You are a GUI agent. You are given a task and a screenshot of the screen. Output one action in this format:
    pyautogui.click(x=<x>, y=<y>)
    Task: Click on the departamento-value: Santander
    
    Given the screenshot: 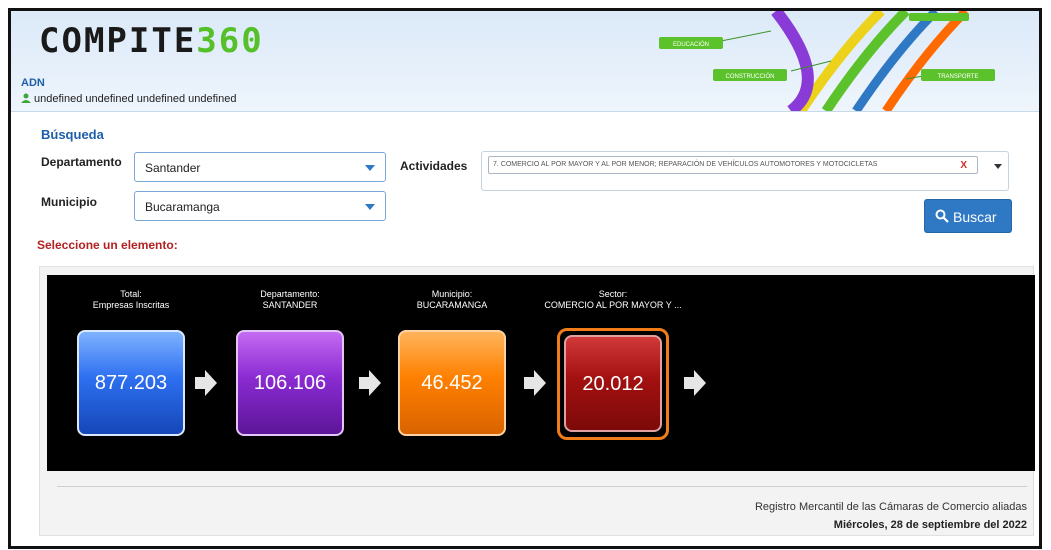 What is the action you would take?
    pyautogui.click(x=173, y=168)
    